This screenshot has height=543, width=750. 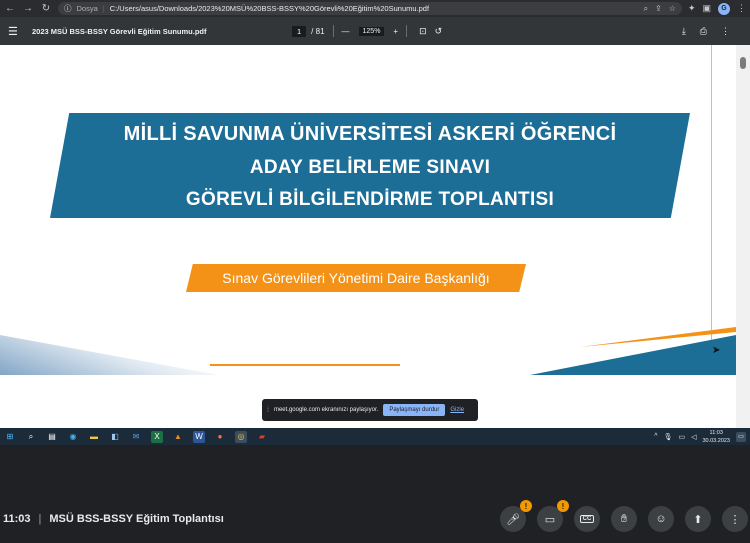 What do you see at coordinates (199, 436) in the screenshot?
I see `word-icon: W` at bounding box center [199, 436].